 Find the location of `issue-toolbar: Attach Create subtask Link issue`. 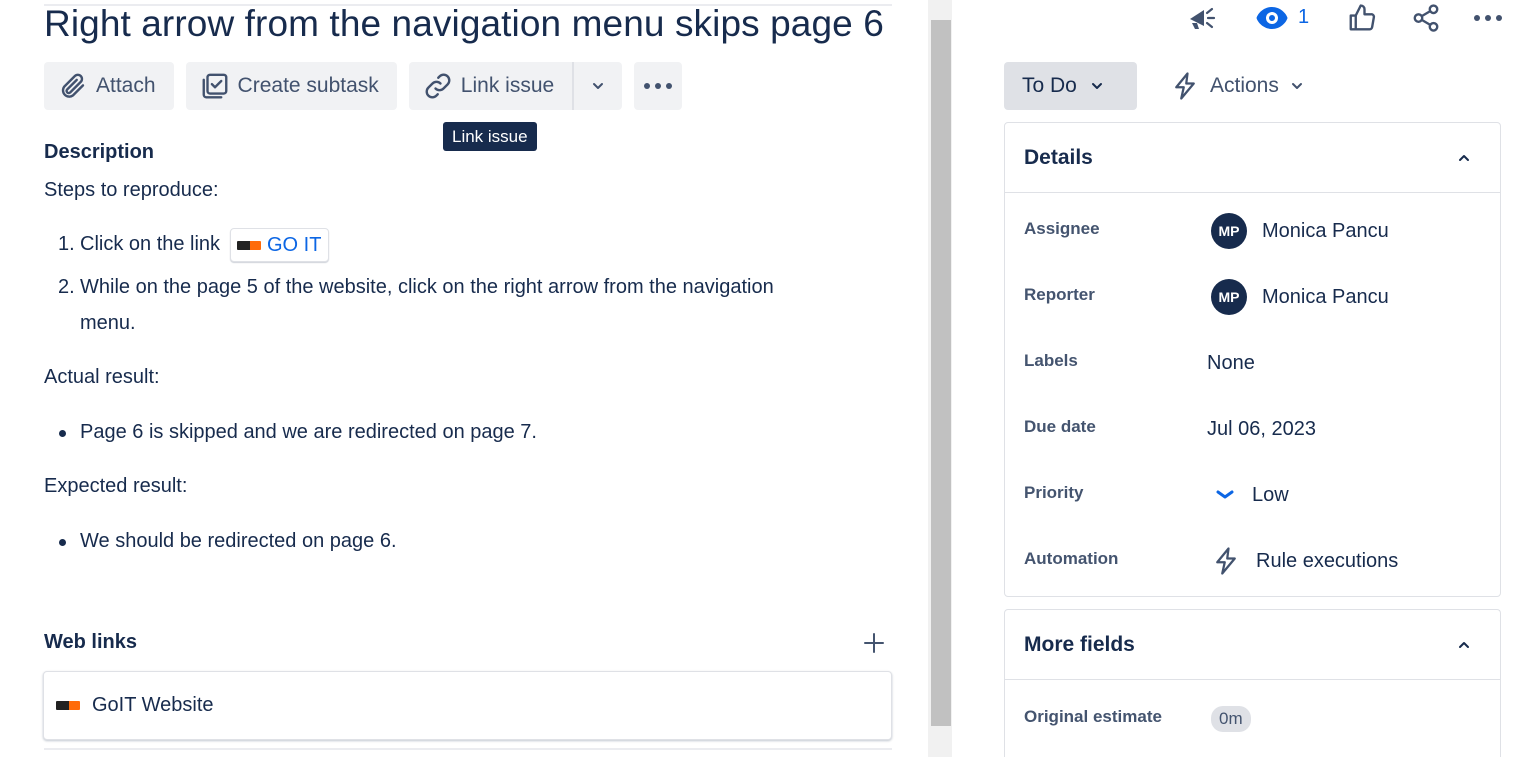

issue-toolbar: Attach Create subtask Link issue is located at coordinates (363, 86).